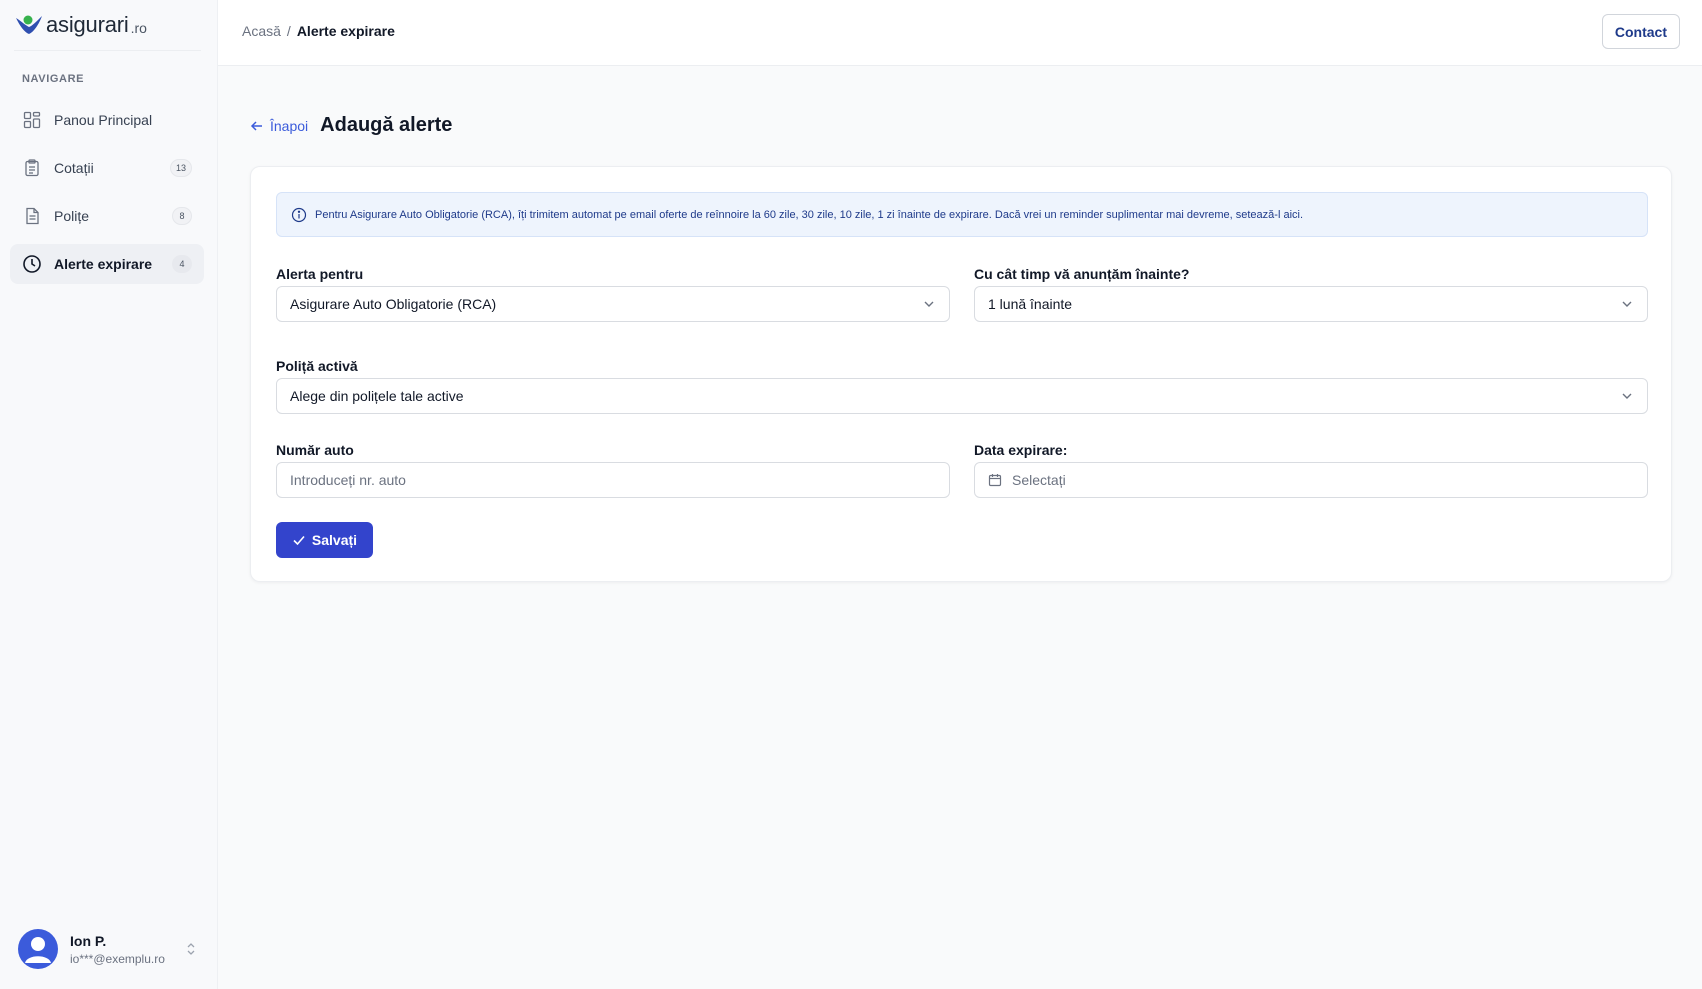 This screenshot has height=989, width=1702. What do you see at coordinates (32, 264) in the screenshot?
I see `clock-icon` at bounding box center [32, 264].